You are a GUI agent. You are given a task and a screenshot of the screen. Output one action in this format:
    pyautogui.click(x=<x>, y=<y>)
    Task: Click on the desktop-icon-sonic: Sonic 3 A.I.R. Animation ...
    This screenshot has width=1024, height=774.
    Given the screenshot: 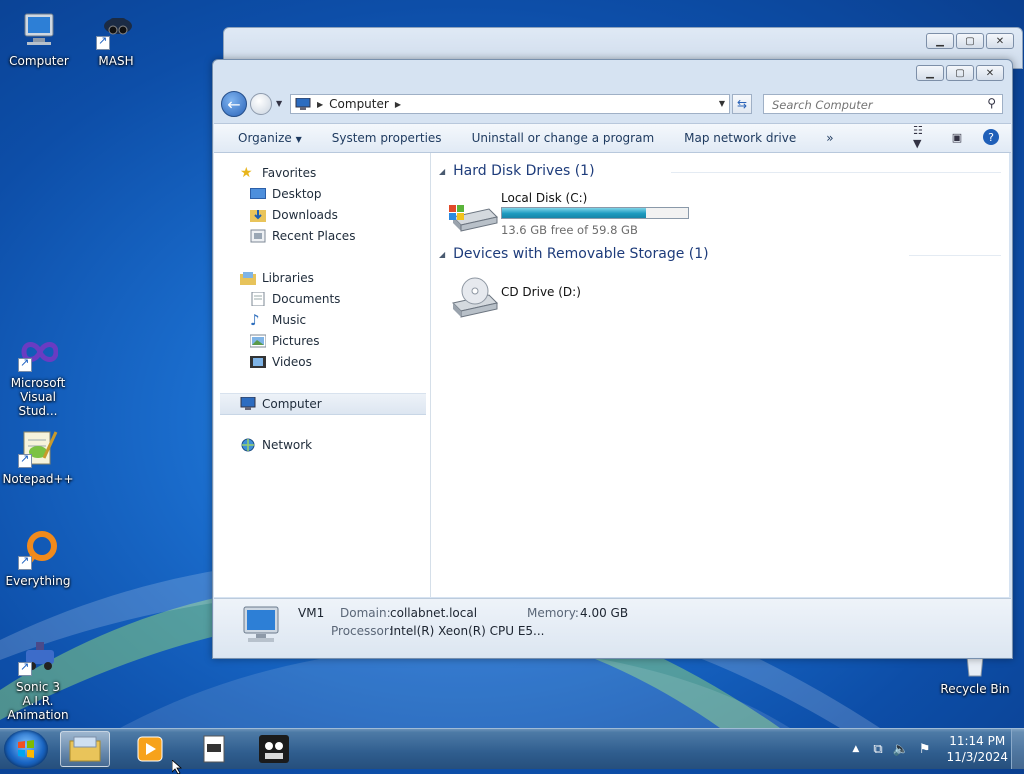 What is the action you would take?
    pyautogui.click(x=38, y=686)
    